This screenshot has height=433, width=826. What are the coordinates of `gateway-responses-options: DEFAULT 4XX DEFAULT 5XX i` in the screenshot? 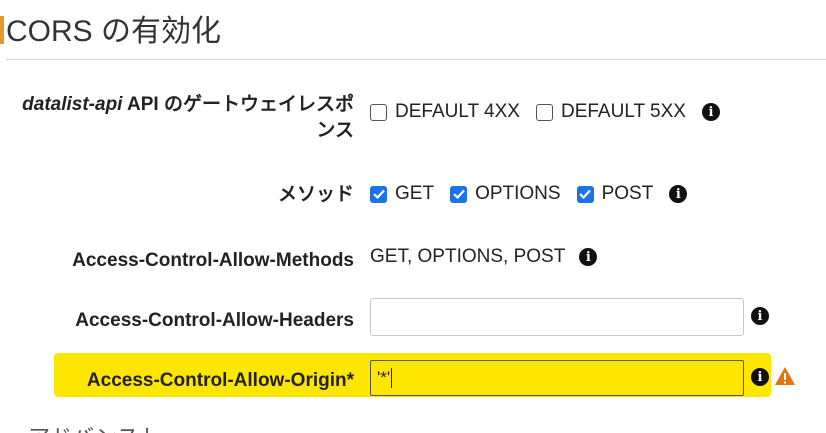 It's located at (545, 112).